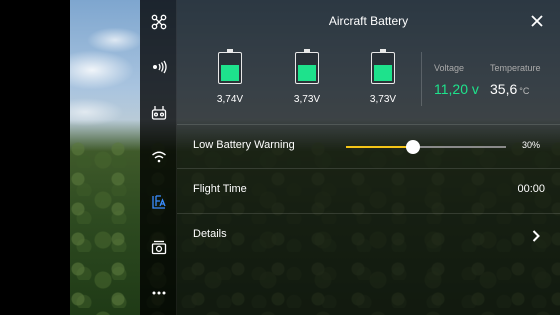 Image resolution: width=560 pixels, height=315 pixels. What do you see at coordinates (220, 189) in the screenshot?
I see `flight-time-label: Flight Time` at bounding box center [220, 189].